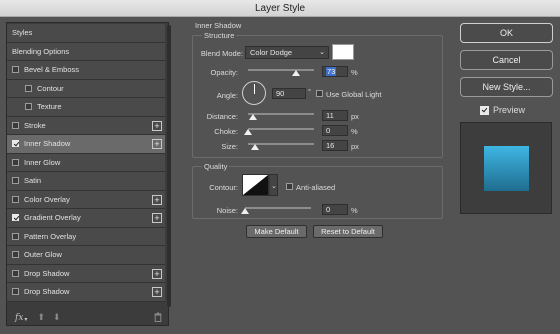 The image size is (560, 334). Describe the element at coordinates (86, 255) in the screenshot. I see `style-item-outer-glow: Outer Glow` at that location.